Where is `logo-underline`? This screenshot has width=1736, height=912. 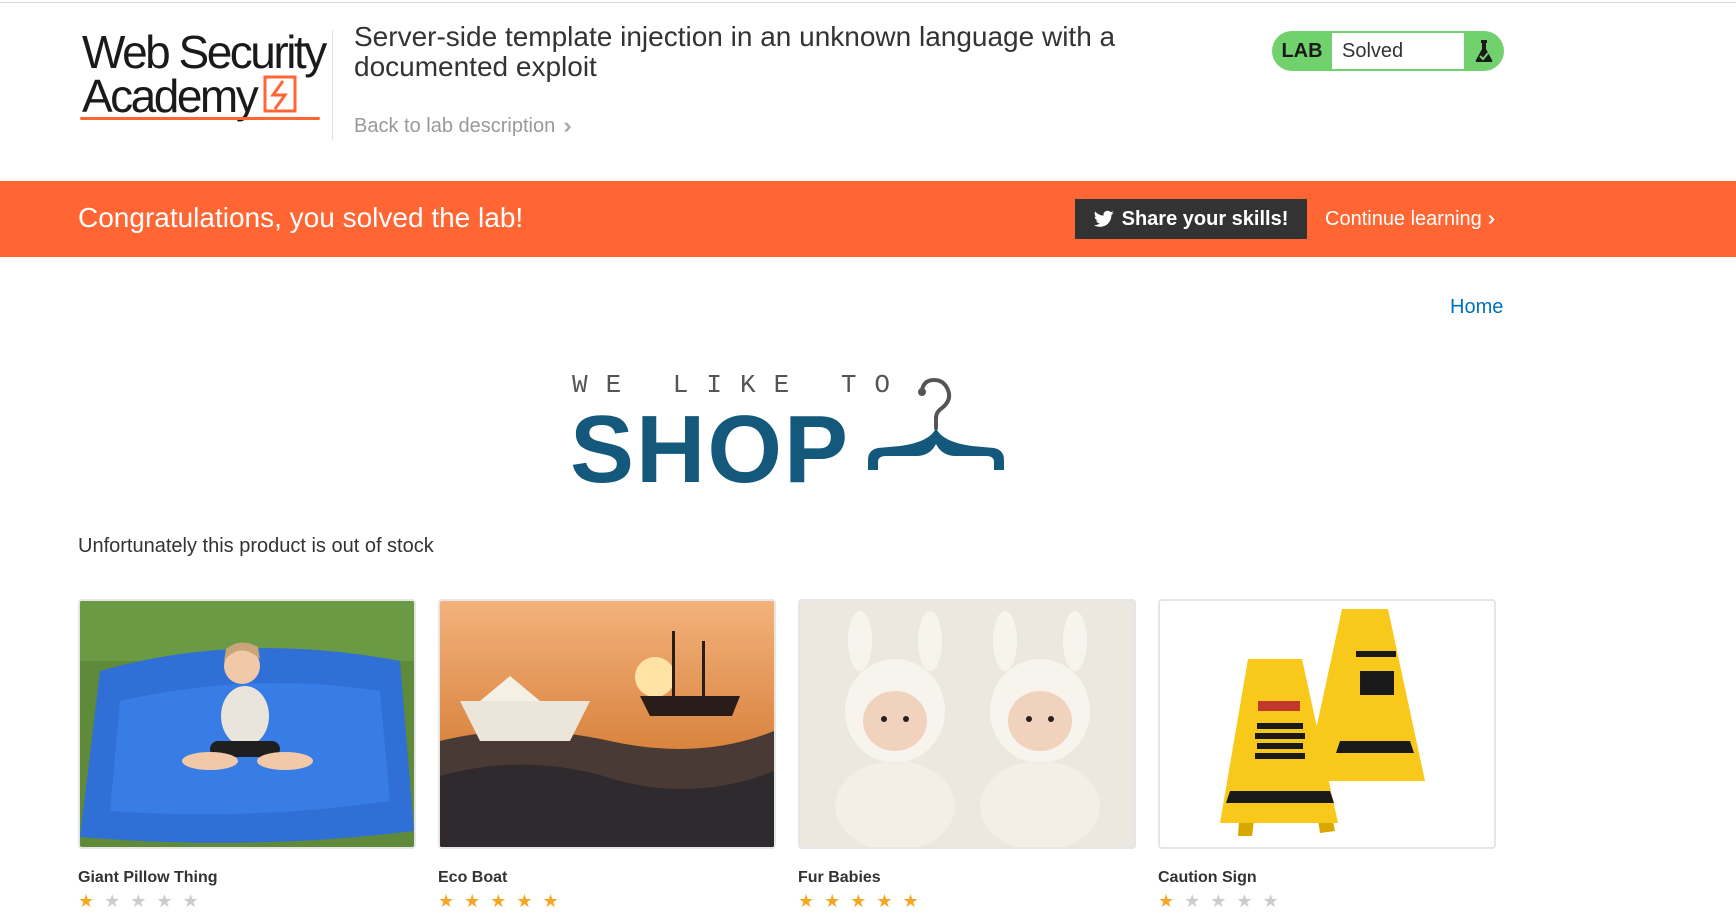
logo-underline is located at coordinates (200, 118).